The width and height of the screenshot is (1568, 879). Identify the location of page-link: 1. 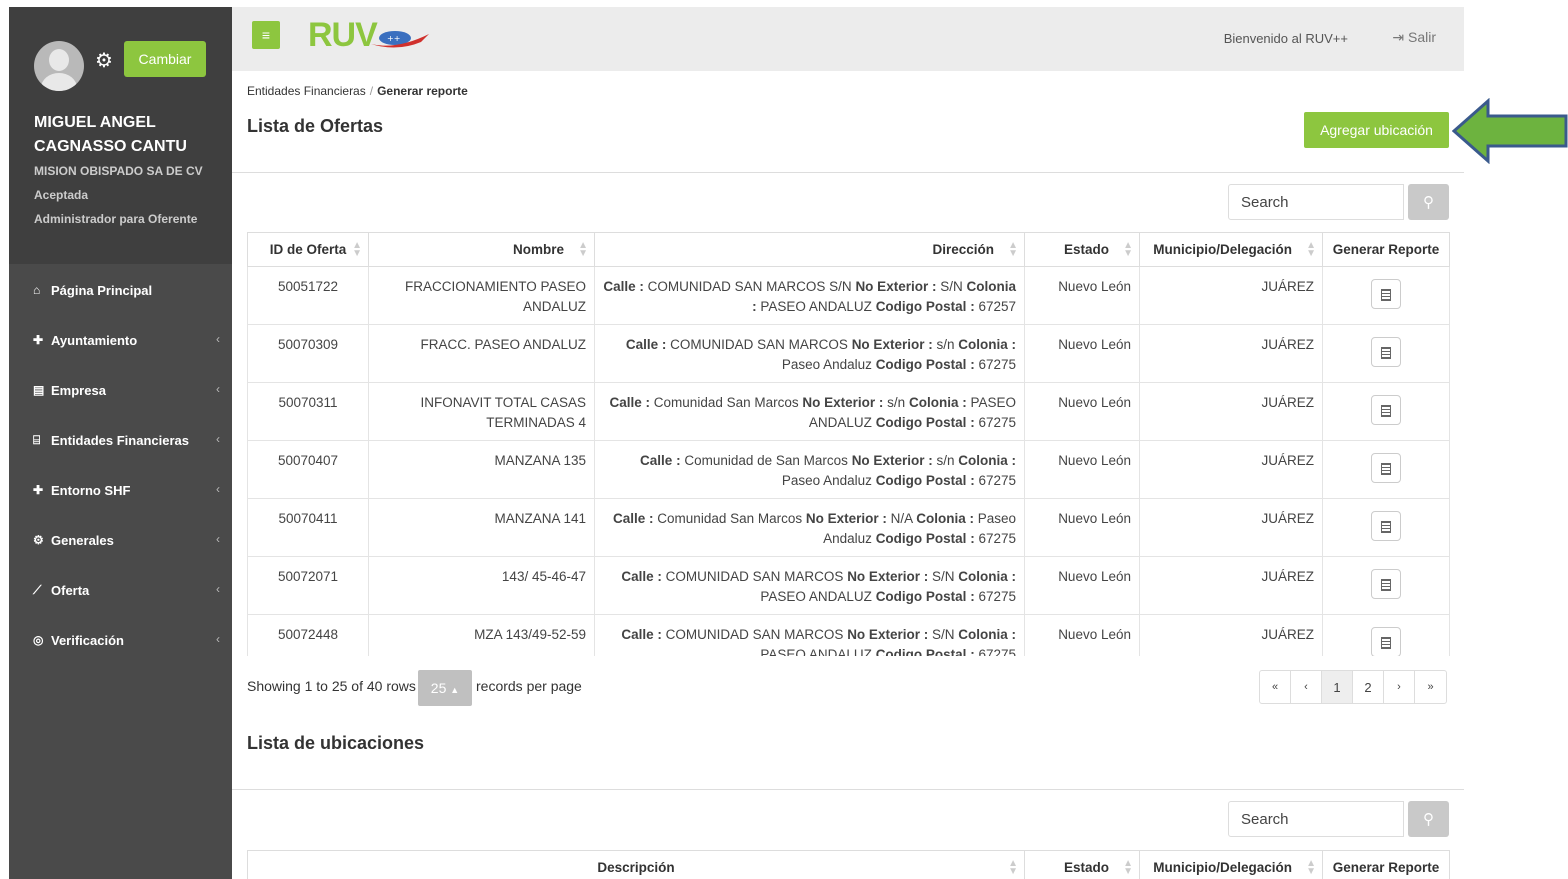
(1337, 687).